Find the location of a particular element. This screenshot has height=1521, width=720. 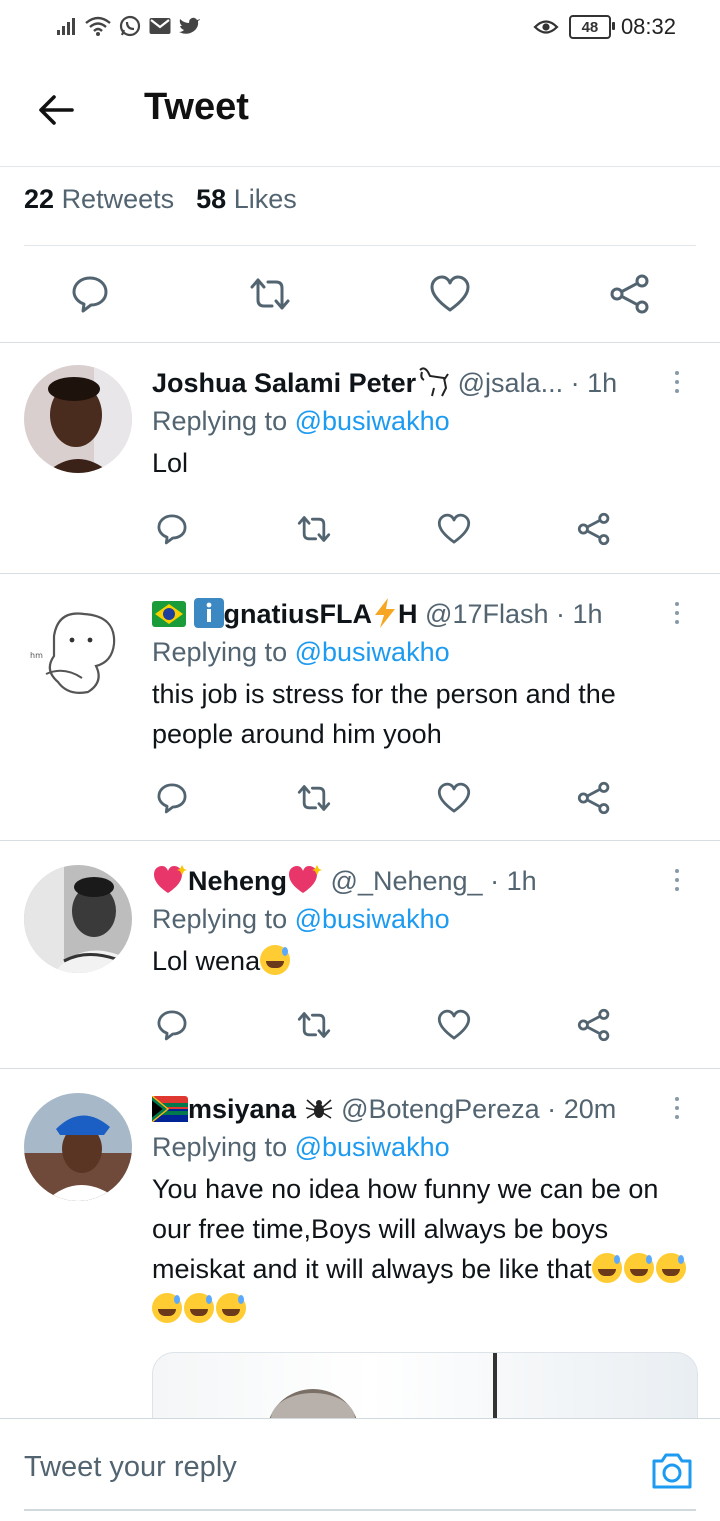

retweets-count: 22 is located at coordinates (39, 199).